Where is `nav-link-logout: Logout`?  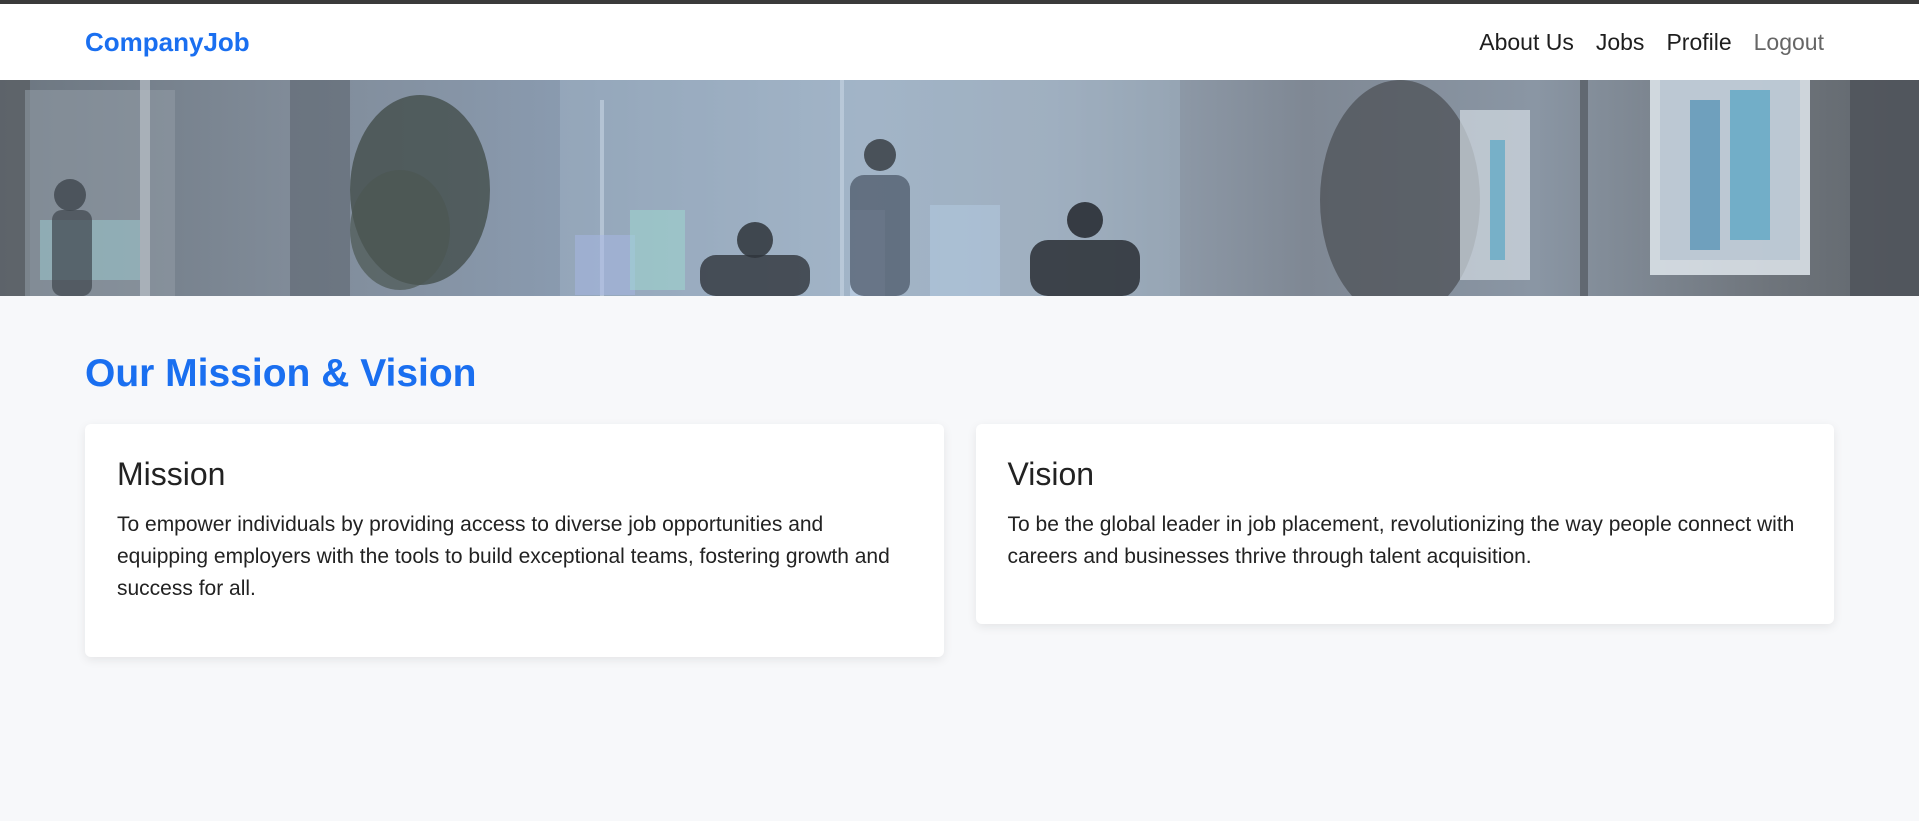 nav-link-logout: Logout is located at coordinates (1789, 42).